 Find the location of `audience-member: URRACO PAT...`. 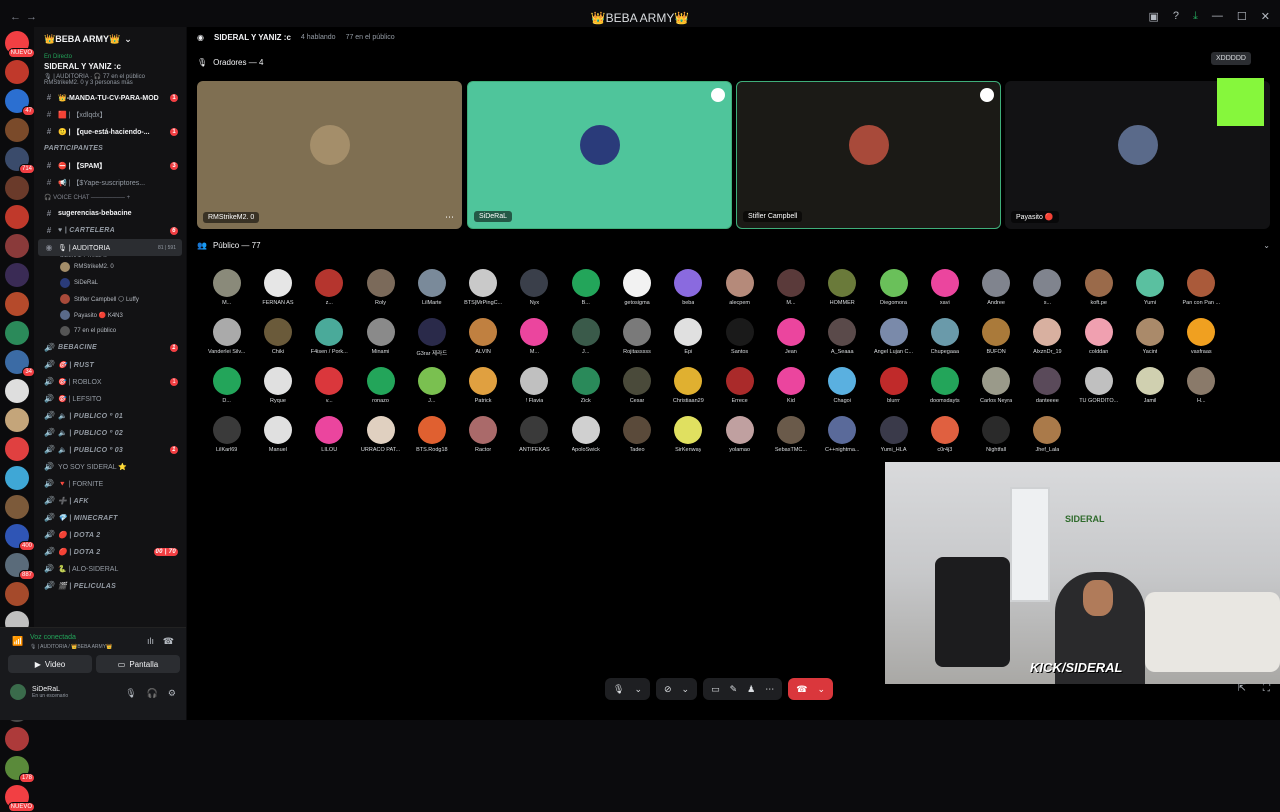

audience-member: URRACO PAT... is located at coordinates (380, 437).